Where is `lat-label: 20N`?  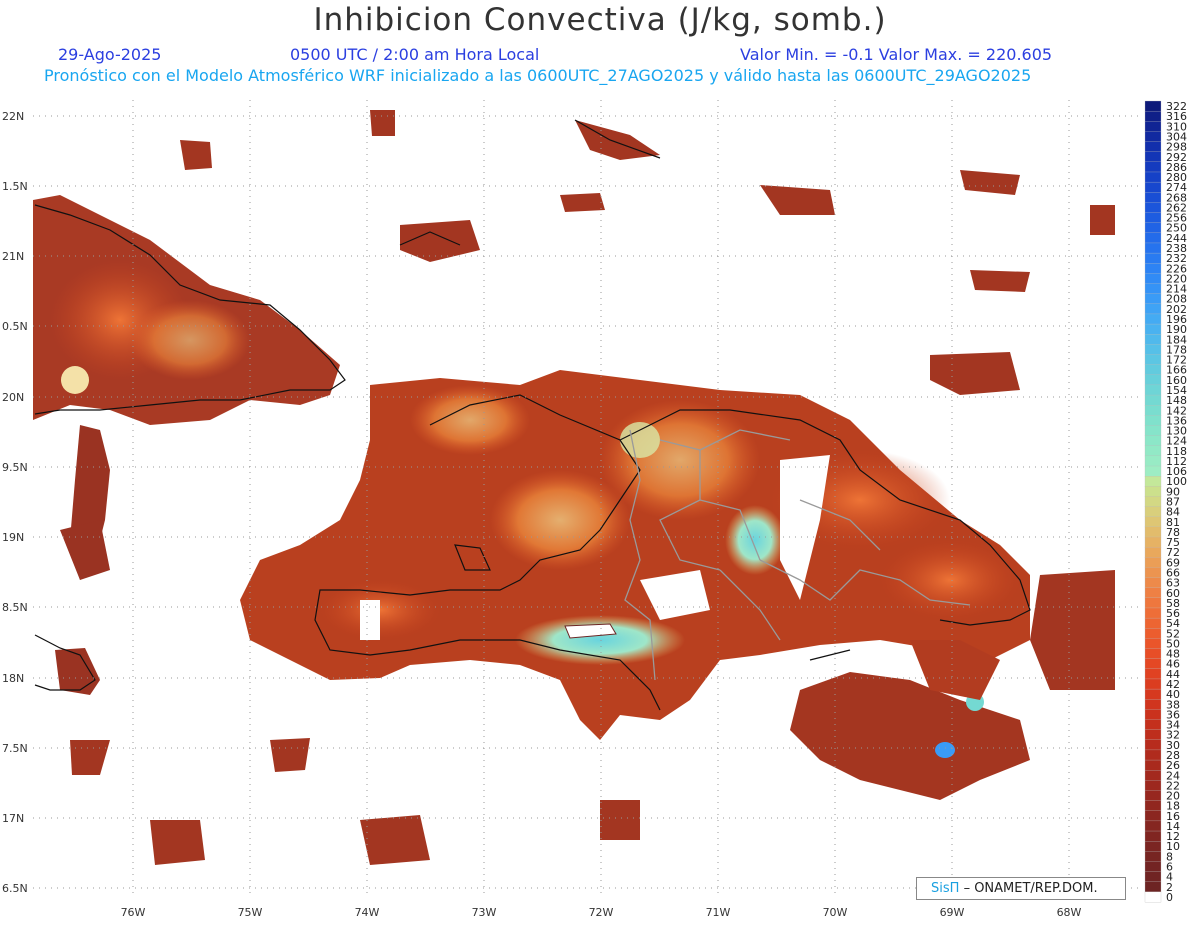 lat-label: 20N is located at coordinates (13, 397).